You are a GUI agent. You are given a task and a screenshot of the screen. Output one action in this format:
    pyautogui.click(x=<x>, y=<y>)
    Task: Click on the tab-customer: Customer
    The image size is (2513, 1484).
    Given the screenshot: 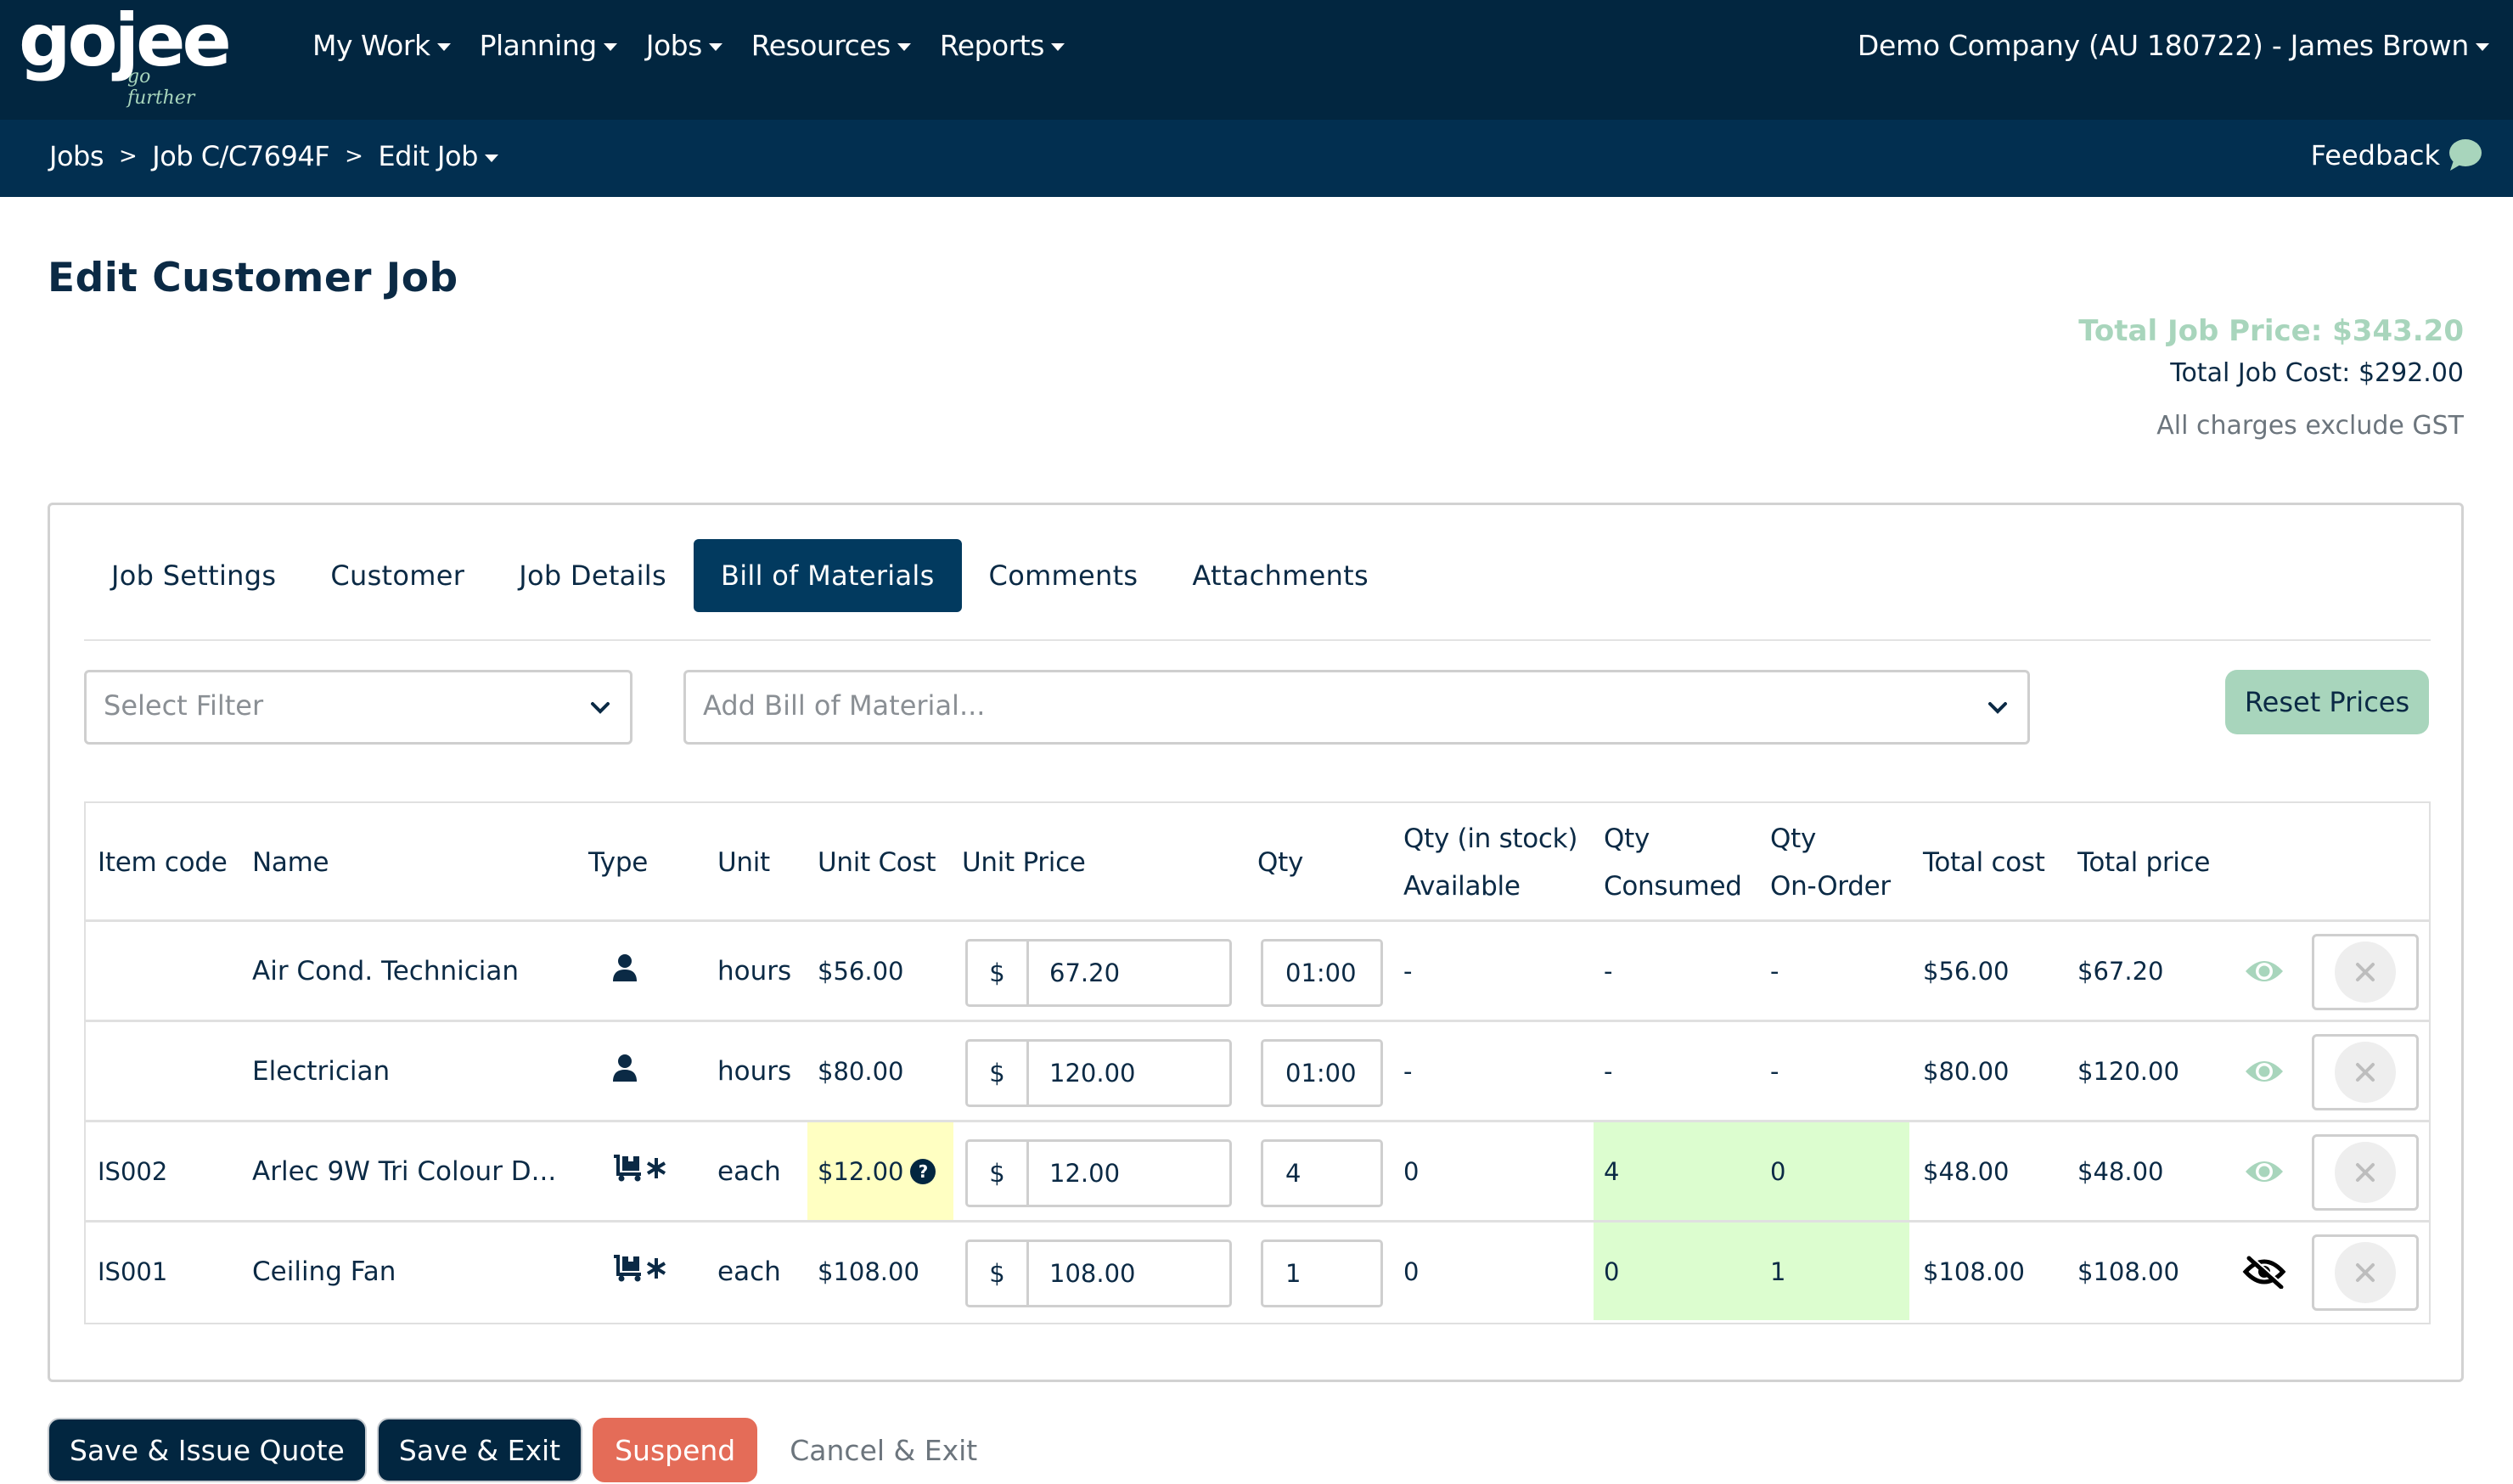 What is the action you would take?
    pyautogui.click(x=397, y=575)
    